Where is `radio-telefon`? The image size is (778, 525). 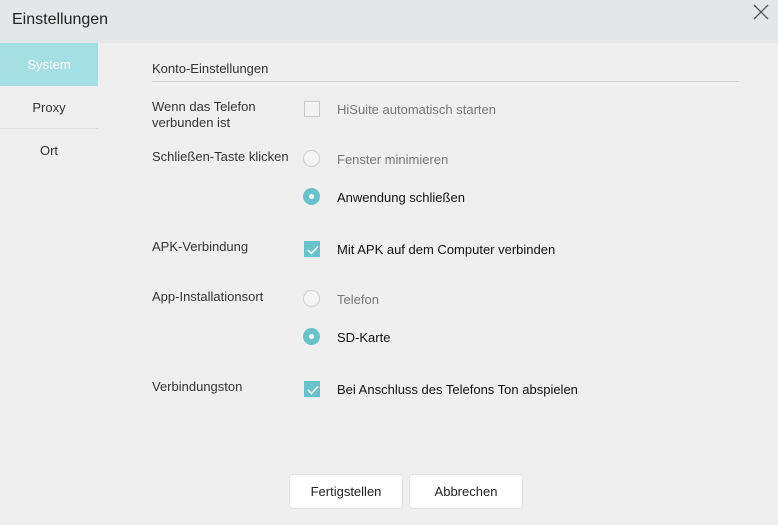
radio-telefon is located at coordinates (311, 298).